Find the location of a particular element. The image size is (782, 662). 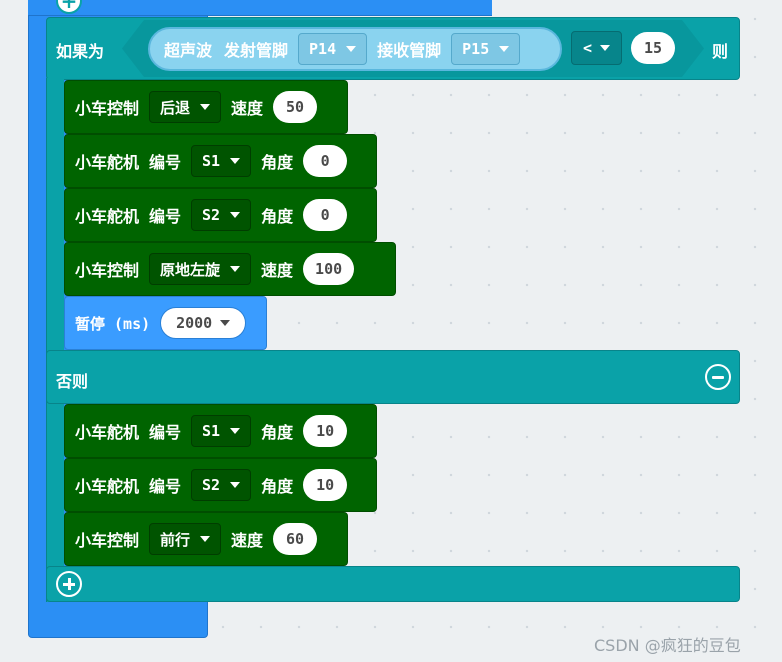

car-control-block: 小车控制 原地左旋 速度 100 is located at coordinates (230, 269).